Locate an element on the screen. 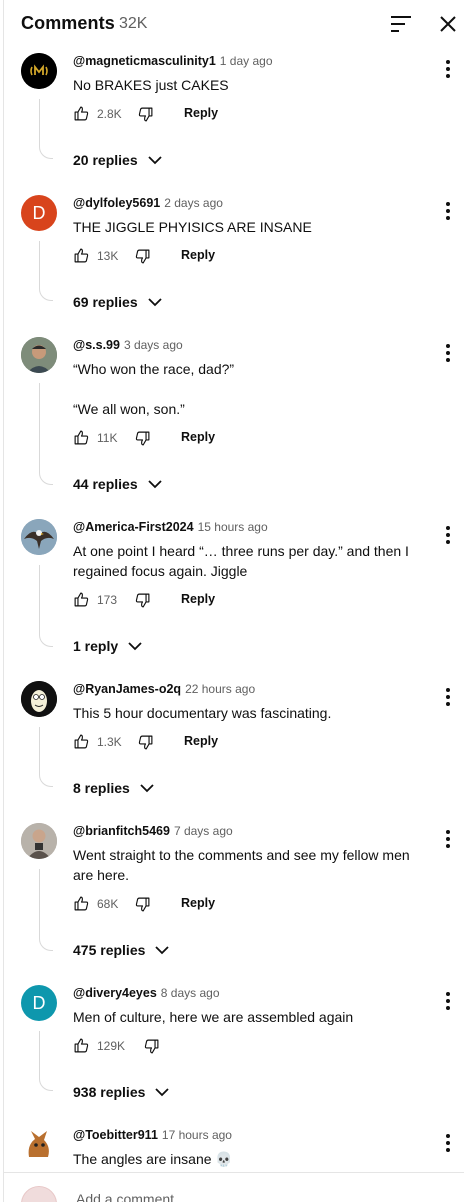 Image resolution: width=464 pixels, height=1202 pixels. like-count: 173 is located at coordinates (107, 600).